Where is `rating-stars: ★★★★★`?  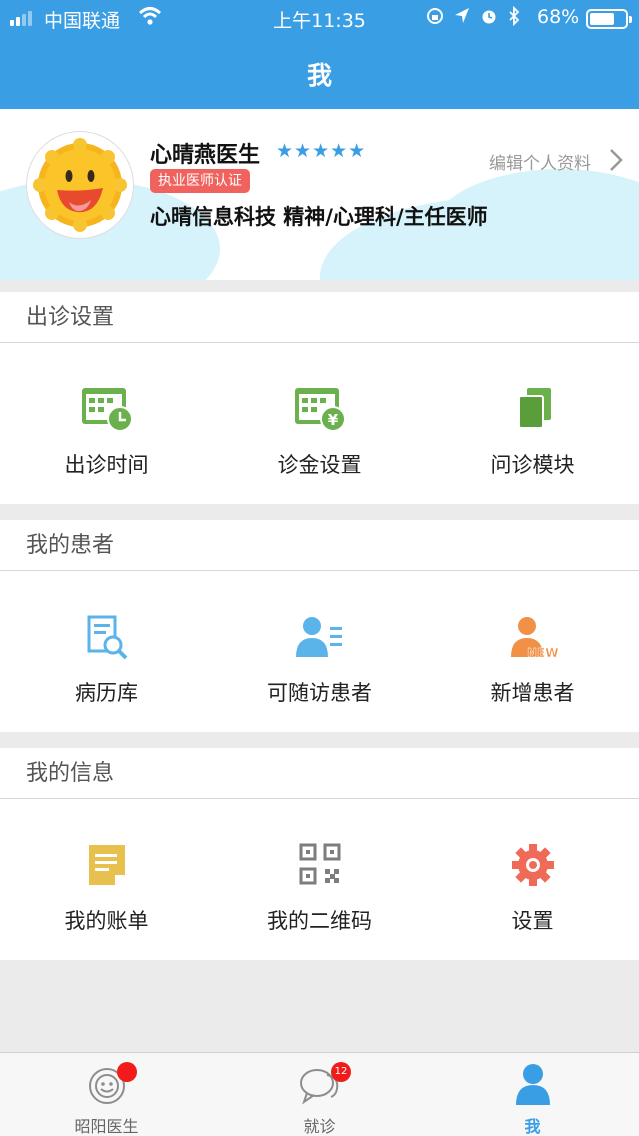
rating-stars: ★★★★★ is located at coordinates (321, 151).